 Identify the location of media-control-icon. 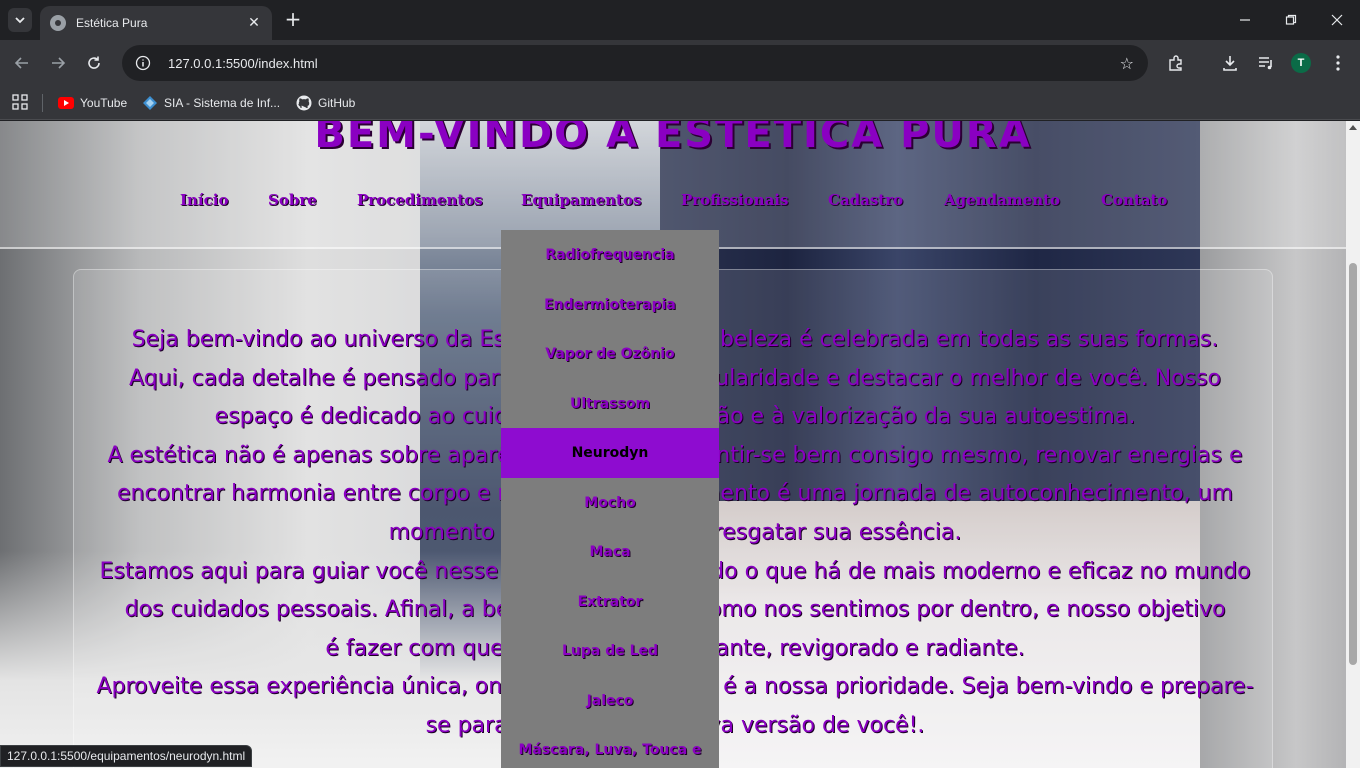
(1266, 63).